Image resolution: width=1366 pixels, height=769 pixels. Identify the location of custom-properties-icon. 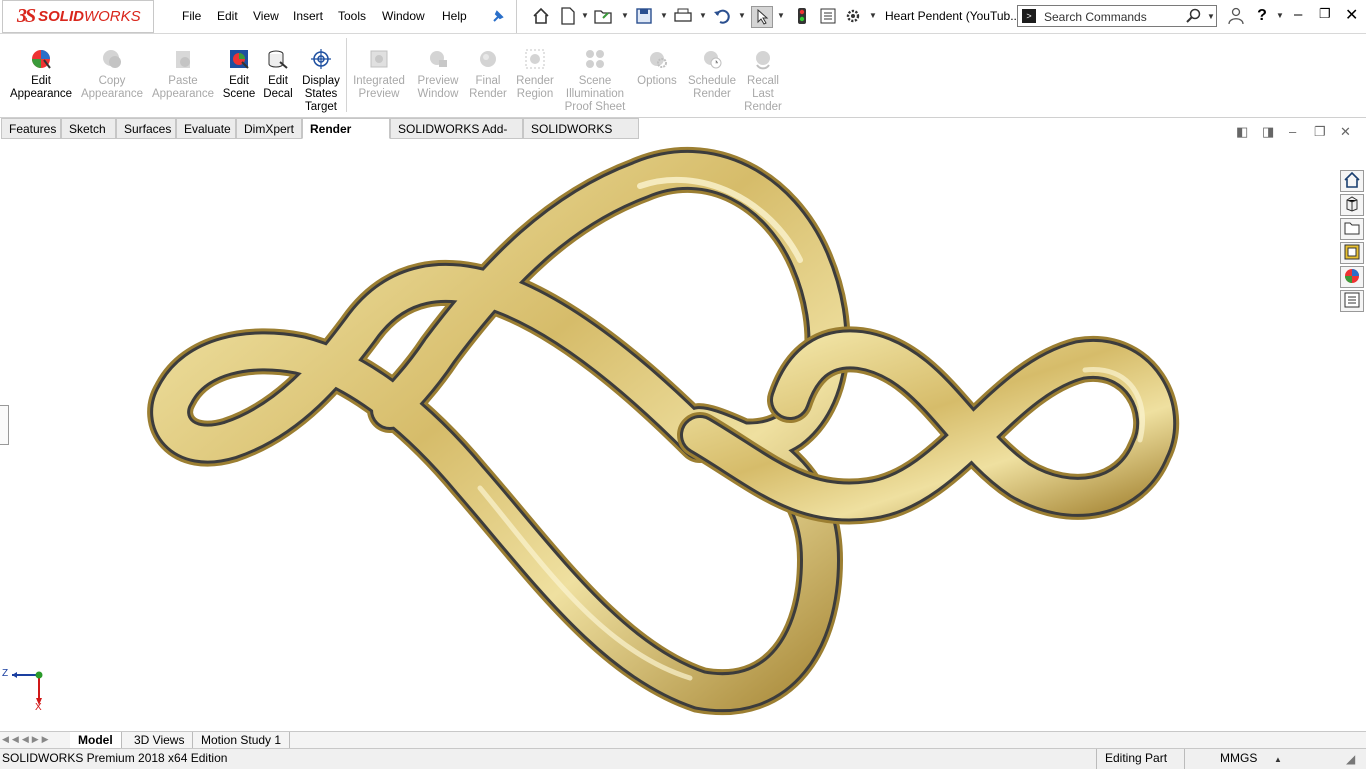
(1352, 301).